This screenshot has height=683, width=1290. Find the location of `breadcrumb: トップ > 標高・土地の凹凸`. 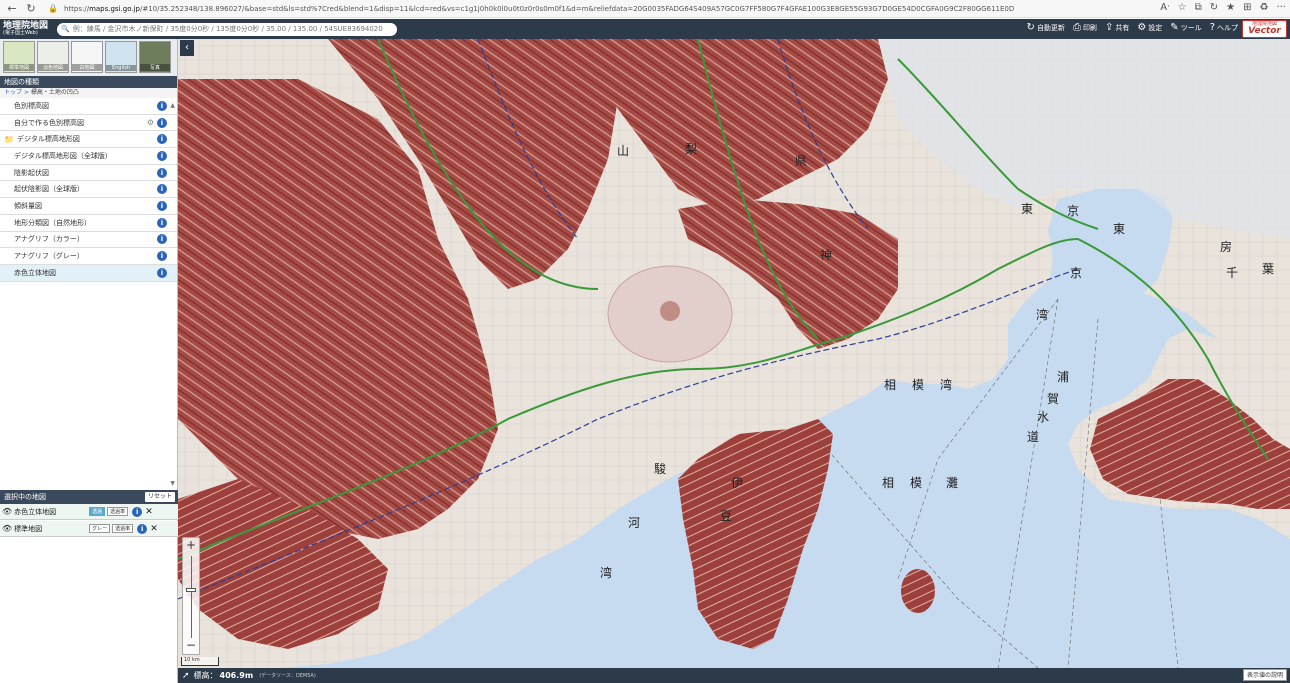

breadcrumb: トップ > 標高・土地の凹凸 is located at coordinates (88, 93).